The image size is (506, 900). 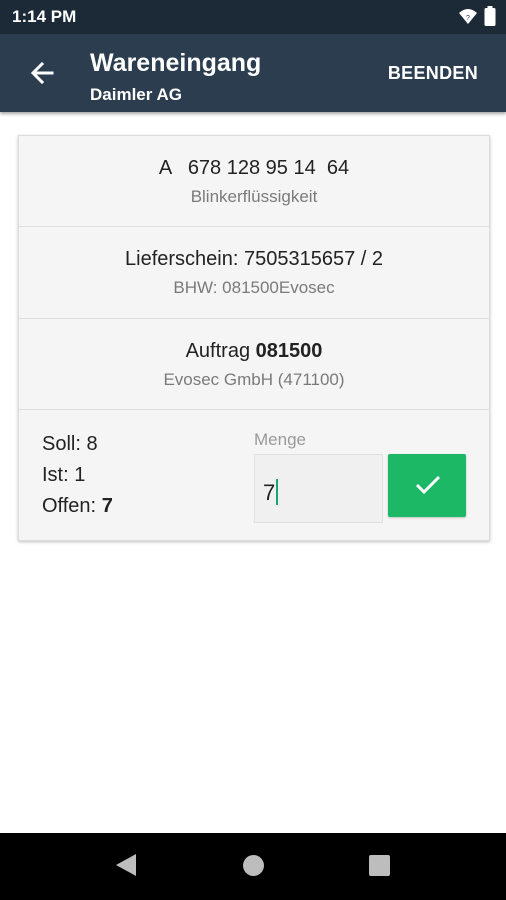 What do you see at coordinates (218, 351) in the screenshot?
I see `order-label: Auftrag` at bounding box center [218, 351].